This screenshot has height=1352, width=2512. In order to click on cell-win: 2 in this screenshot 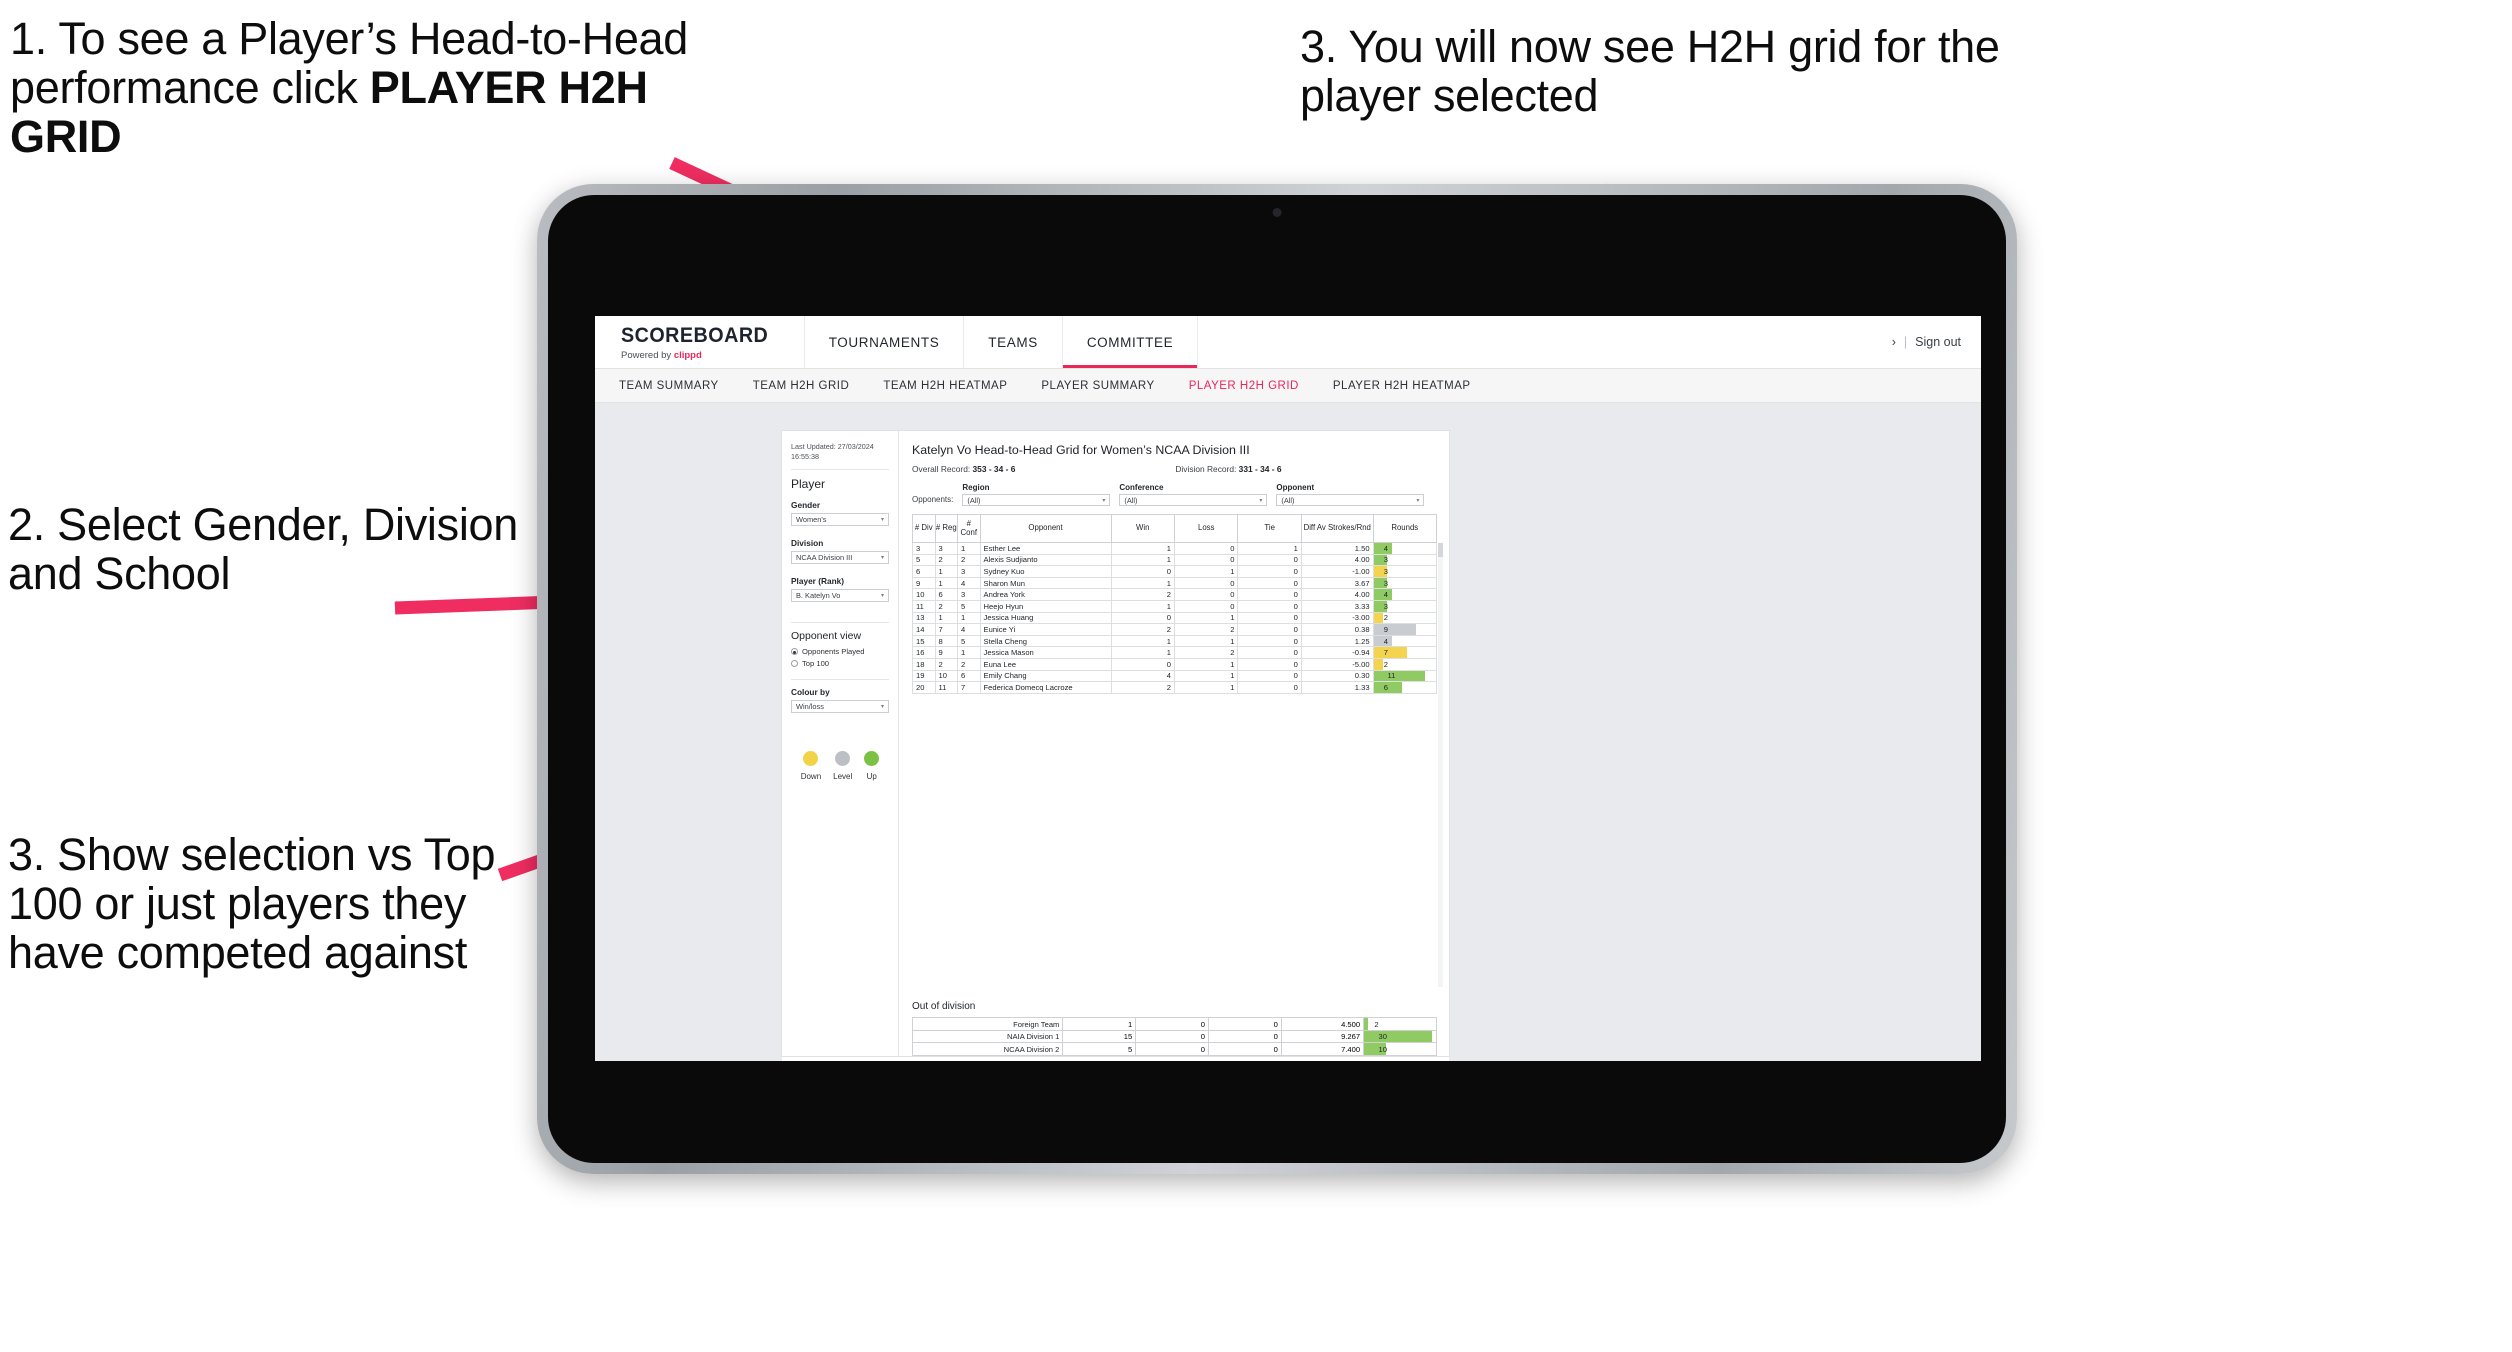, I will do `click(1143, 687)`.